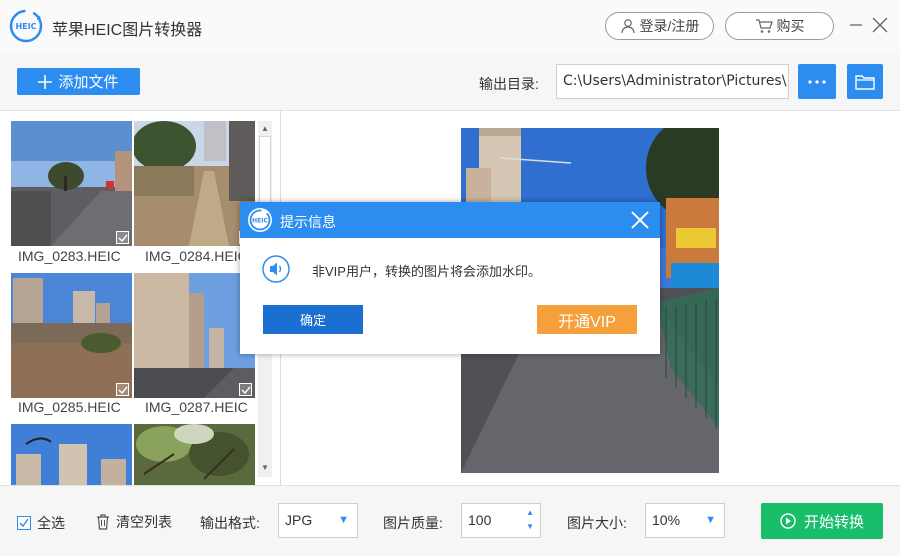 This screenshot has height=556, width=900. I want to click on output-dir-input: C:\Users\Administrator\Pictures\, so click(672, 81).